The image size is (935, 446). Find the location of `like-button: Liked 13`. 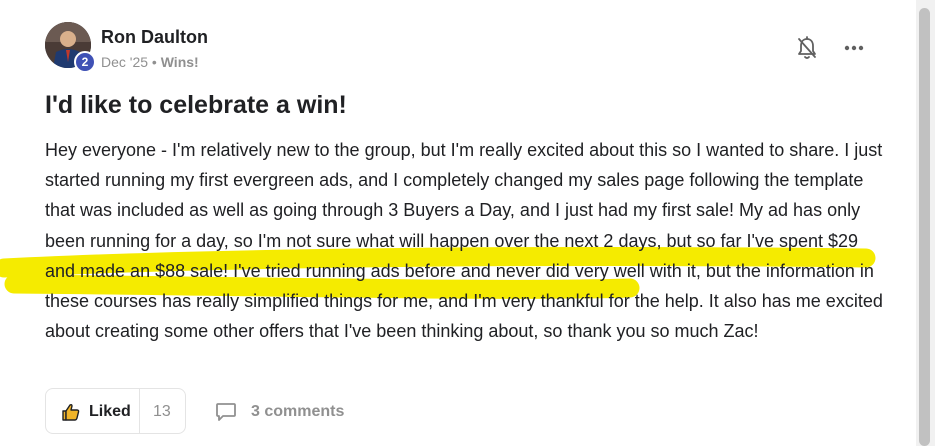

like-button: Liked 13 is located at coordinates (115, 411).